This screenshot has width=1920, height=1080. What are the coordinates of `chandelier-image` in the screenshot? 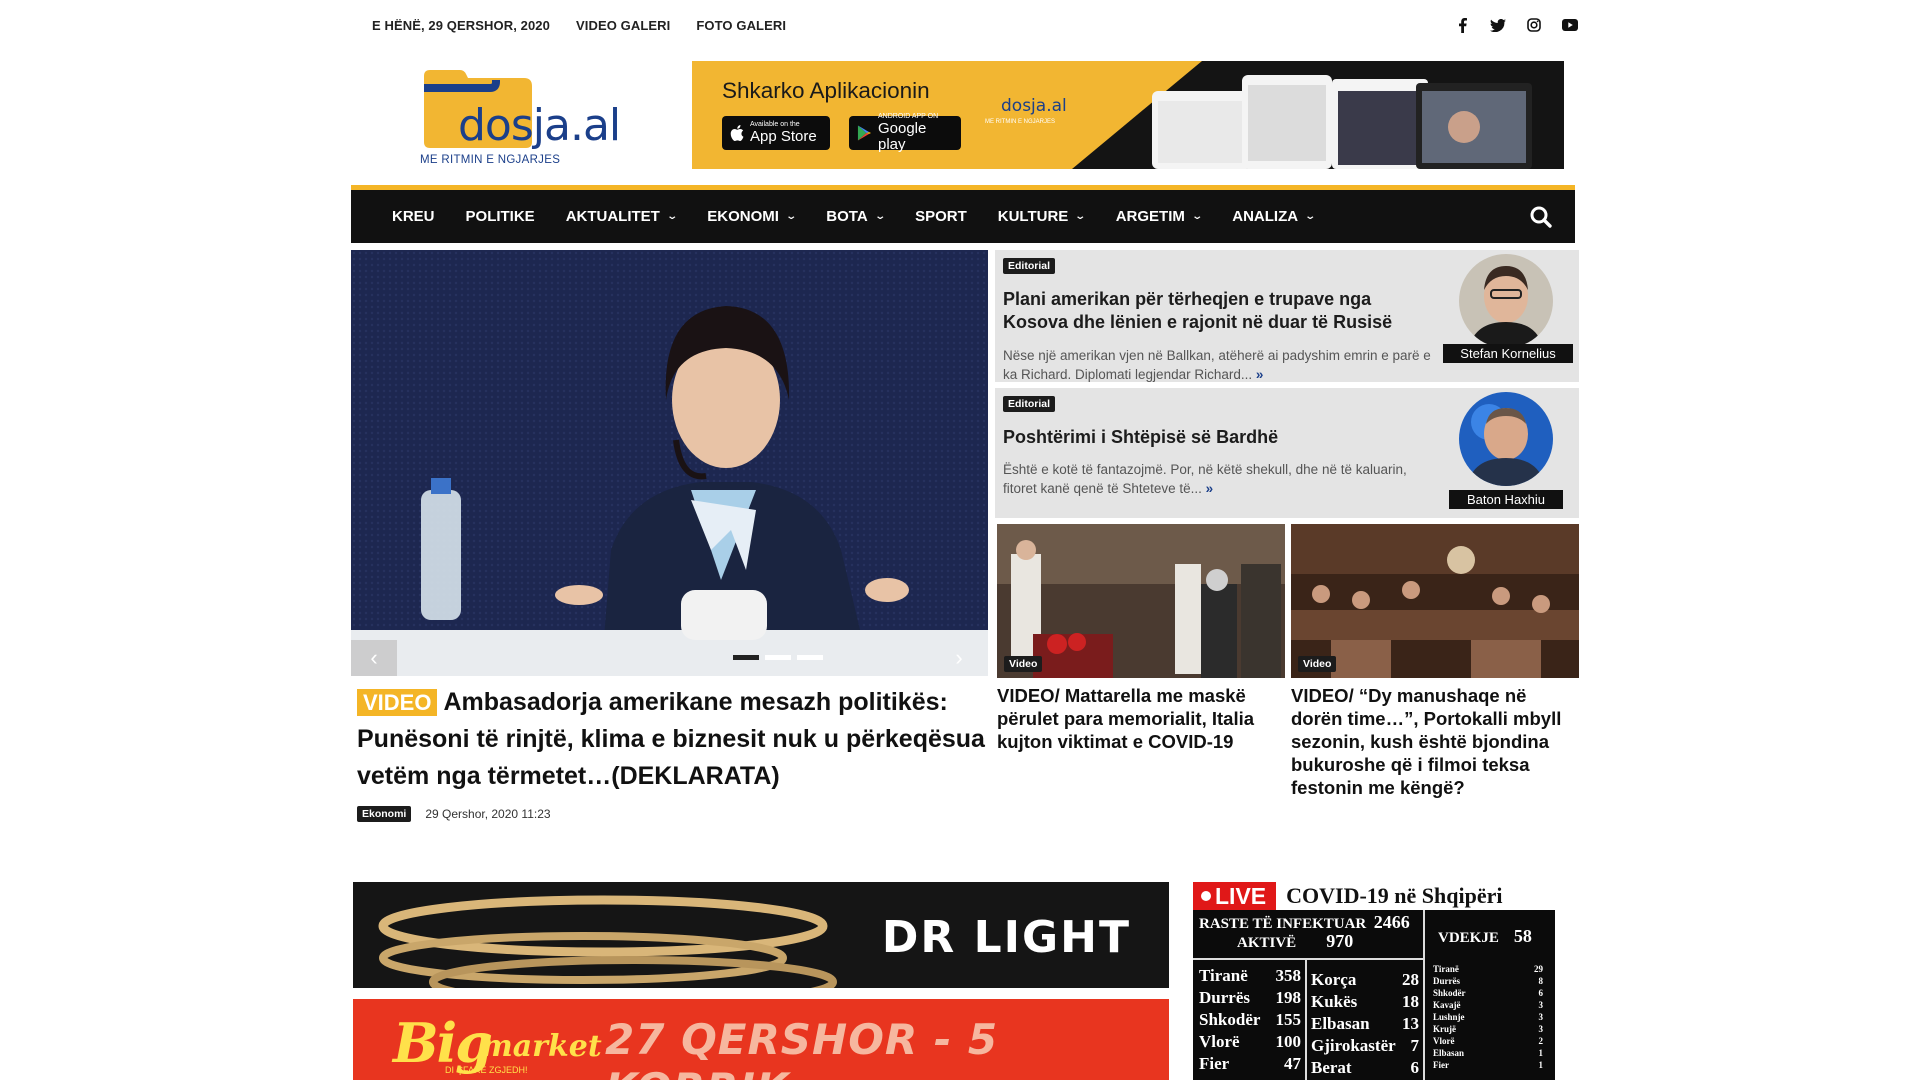 It's located at (607, 941).